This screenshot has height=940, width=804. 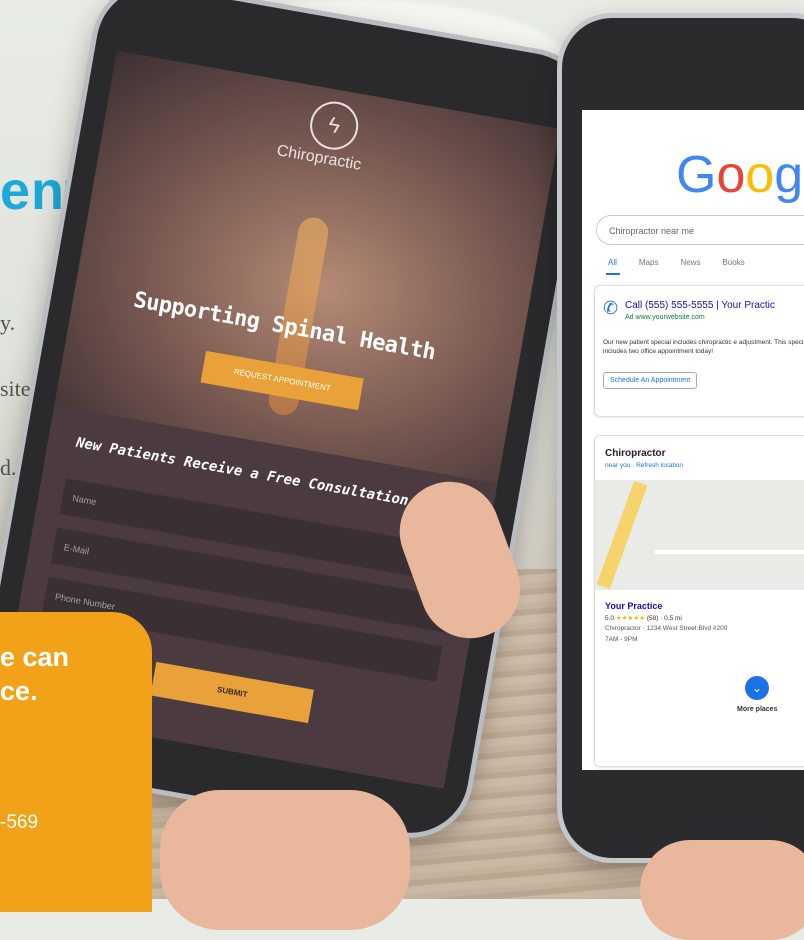 I want to click on promo-line-2: ce., so click(x=19, y=691).